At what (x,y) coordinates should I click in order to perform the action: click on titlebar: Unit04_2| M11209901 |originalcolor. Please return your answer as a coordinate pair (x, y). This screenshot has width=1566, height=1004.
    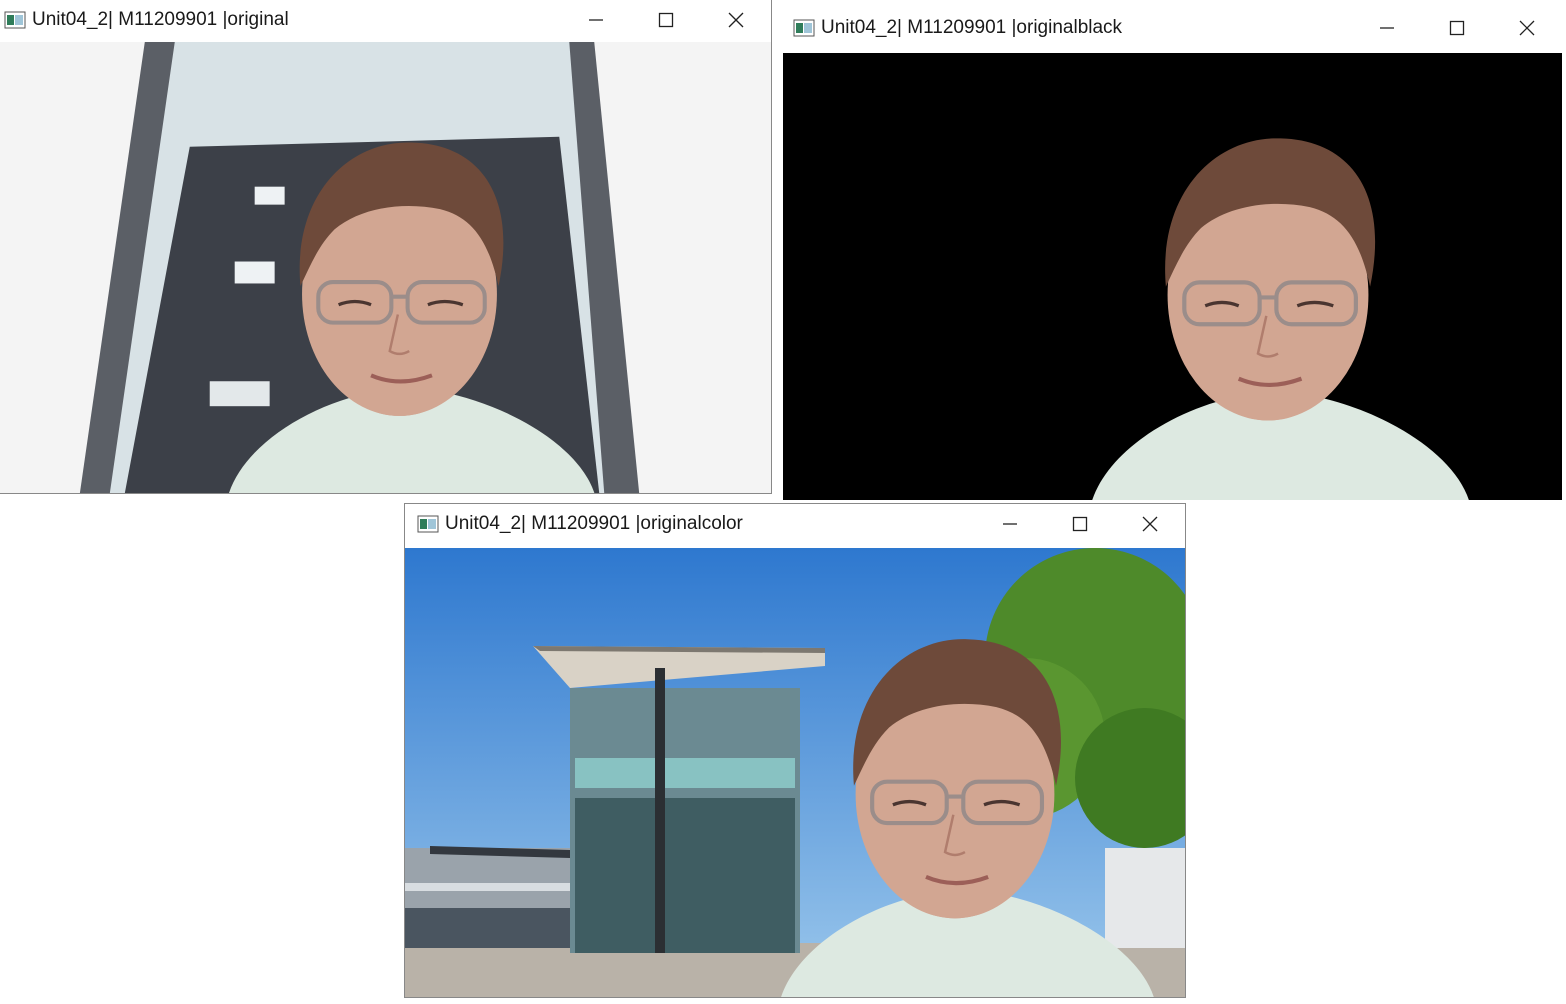
    Looking at the image, I should click on (795, 524).